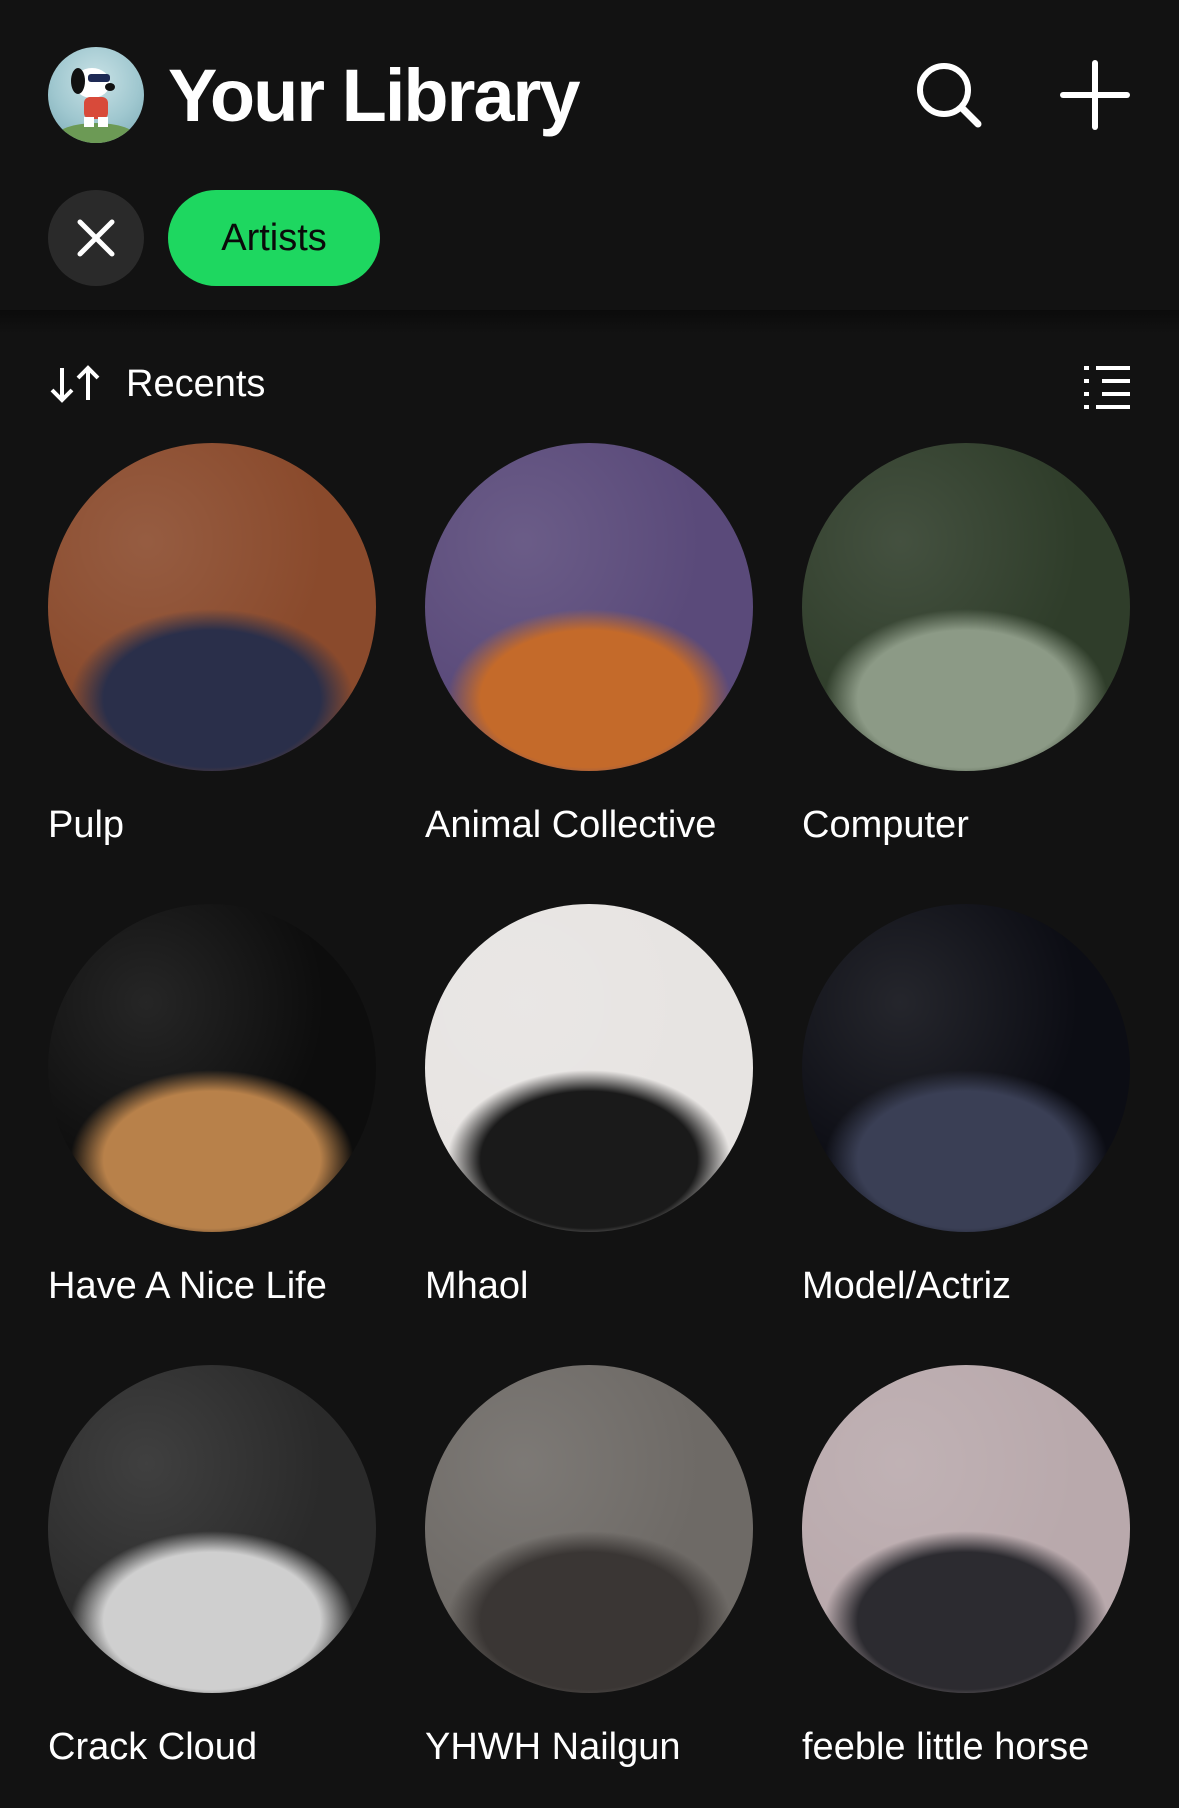  I want to click on artist-name: Mhaol, so click(477, 1286).